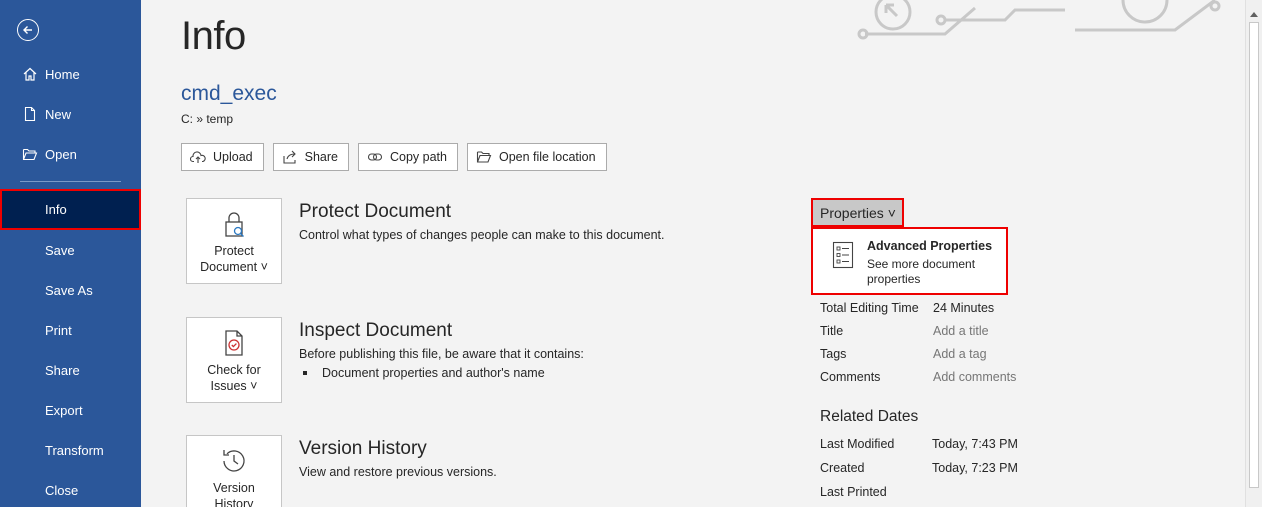 The height and width of the screenshot is (507, 1262). Describe the element at coordinates (234, 360) in the screenshot. I see `check-for-issues-button: Check for Issues ˅` at that location.